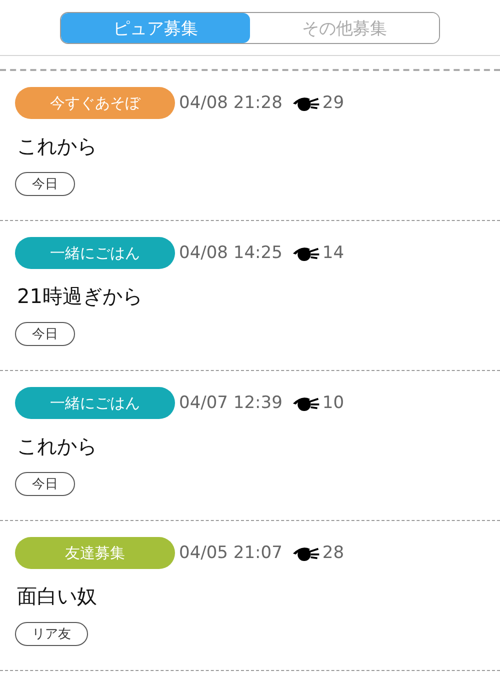  Describe the element at coordinates (333, 103) in the screenshot. I see `view-count: 29` at that location.